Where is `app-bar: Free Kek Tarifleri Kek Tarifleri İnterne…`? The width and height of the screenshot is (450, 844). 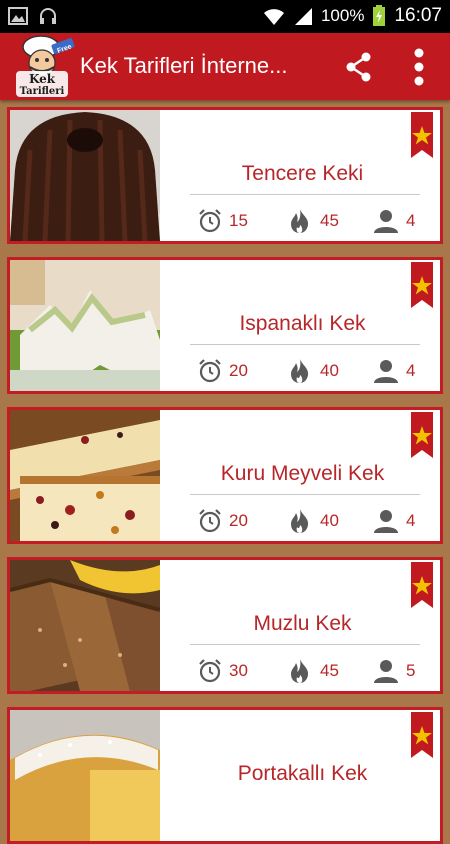 app-bar: Free Kek Tarifleri Kek Tarifleri İnterne… is located at coordinates (225, 66).